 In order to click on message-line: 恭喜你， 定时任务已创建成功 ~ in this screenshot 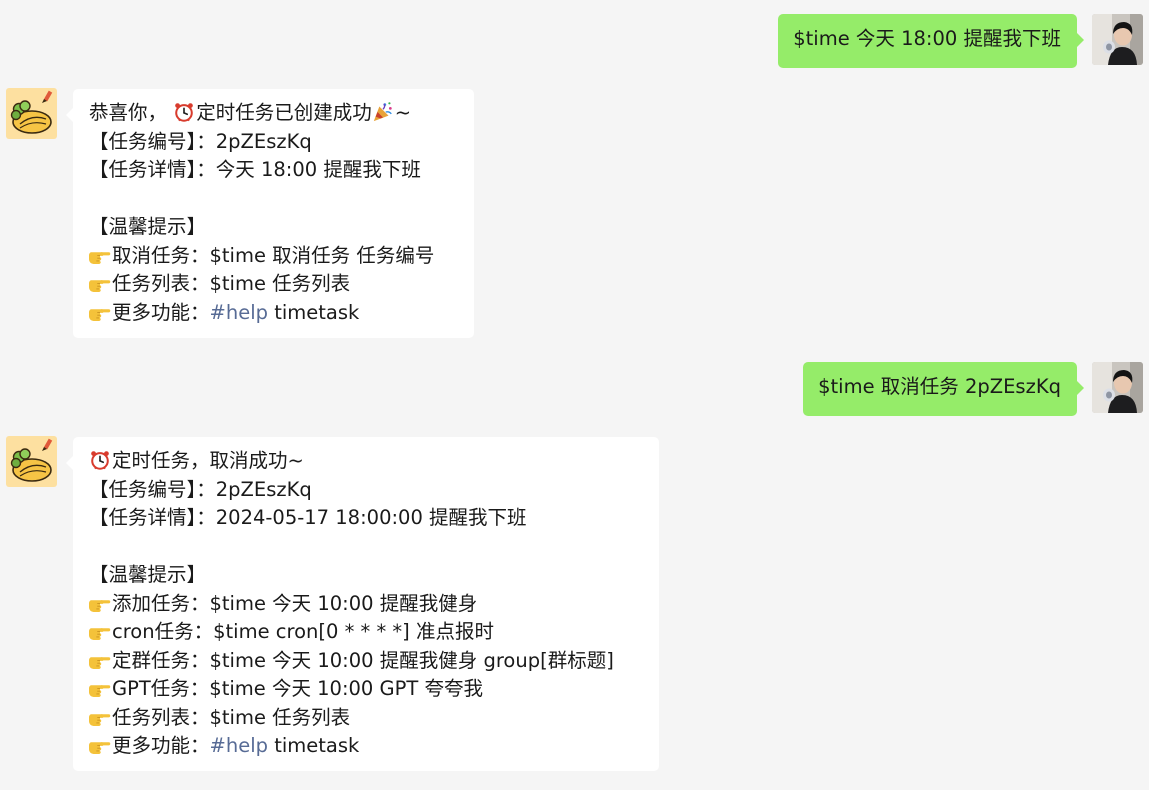, I will do `click(250, 112)`.